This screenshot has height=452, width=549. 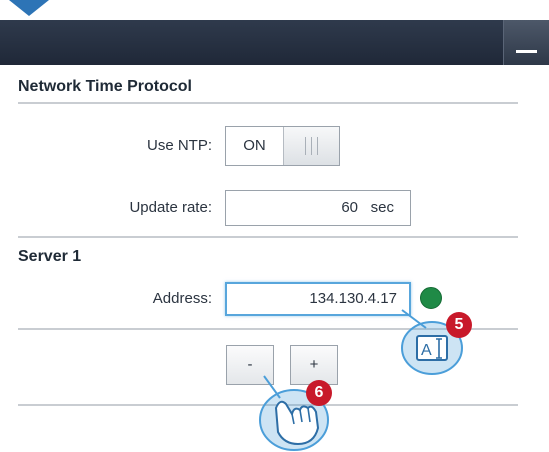 What do you see at coordinates (526, 42) in the screenshot?
I see `minimize-button` at bounding box center [526, 42].